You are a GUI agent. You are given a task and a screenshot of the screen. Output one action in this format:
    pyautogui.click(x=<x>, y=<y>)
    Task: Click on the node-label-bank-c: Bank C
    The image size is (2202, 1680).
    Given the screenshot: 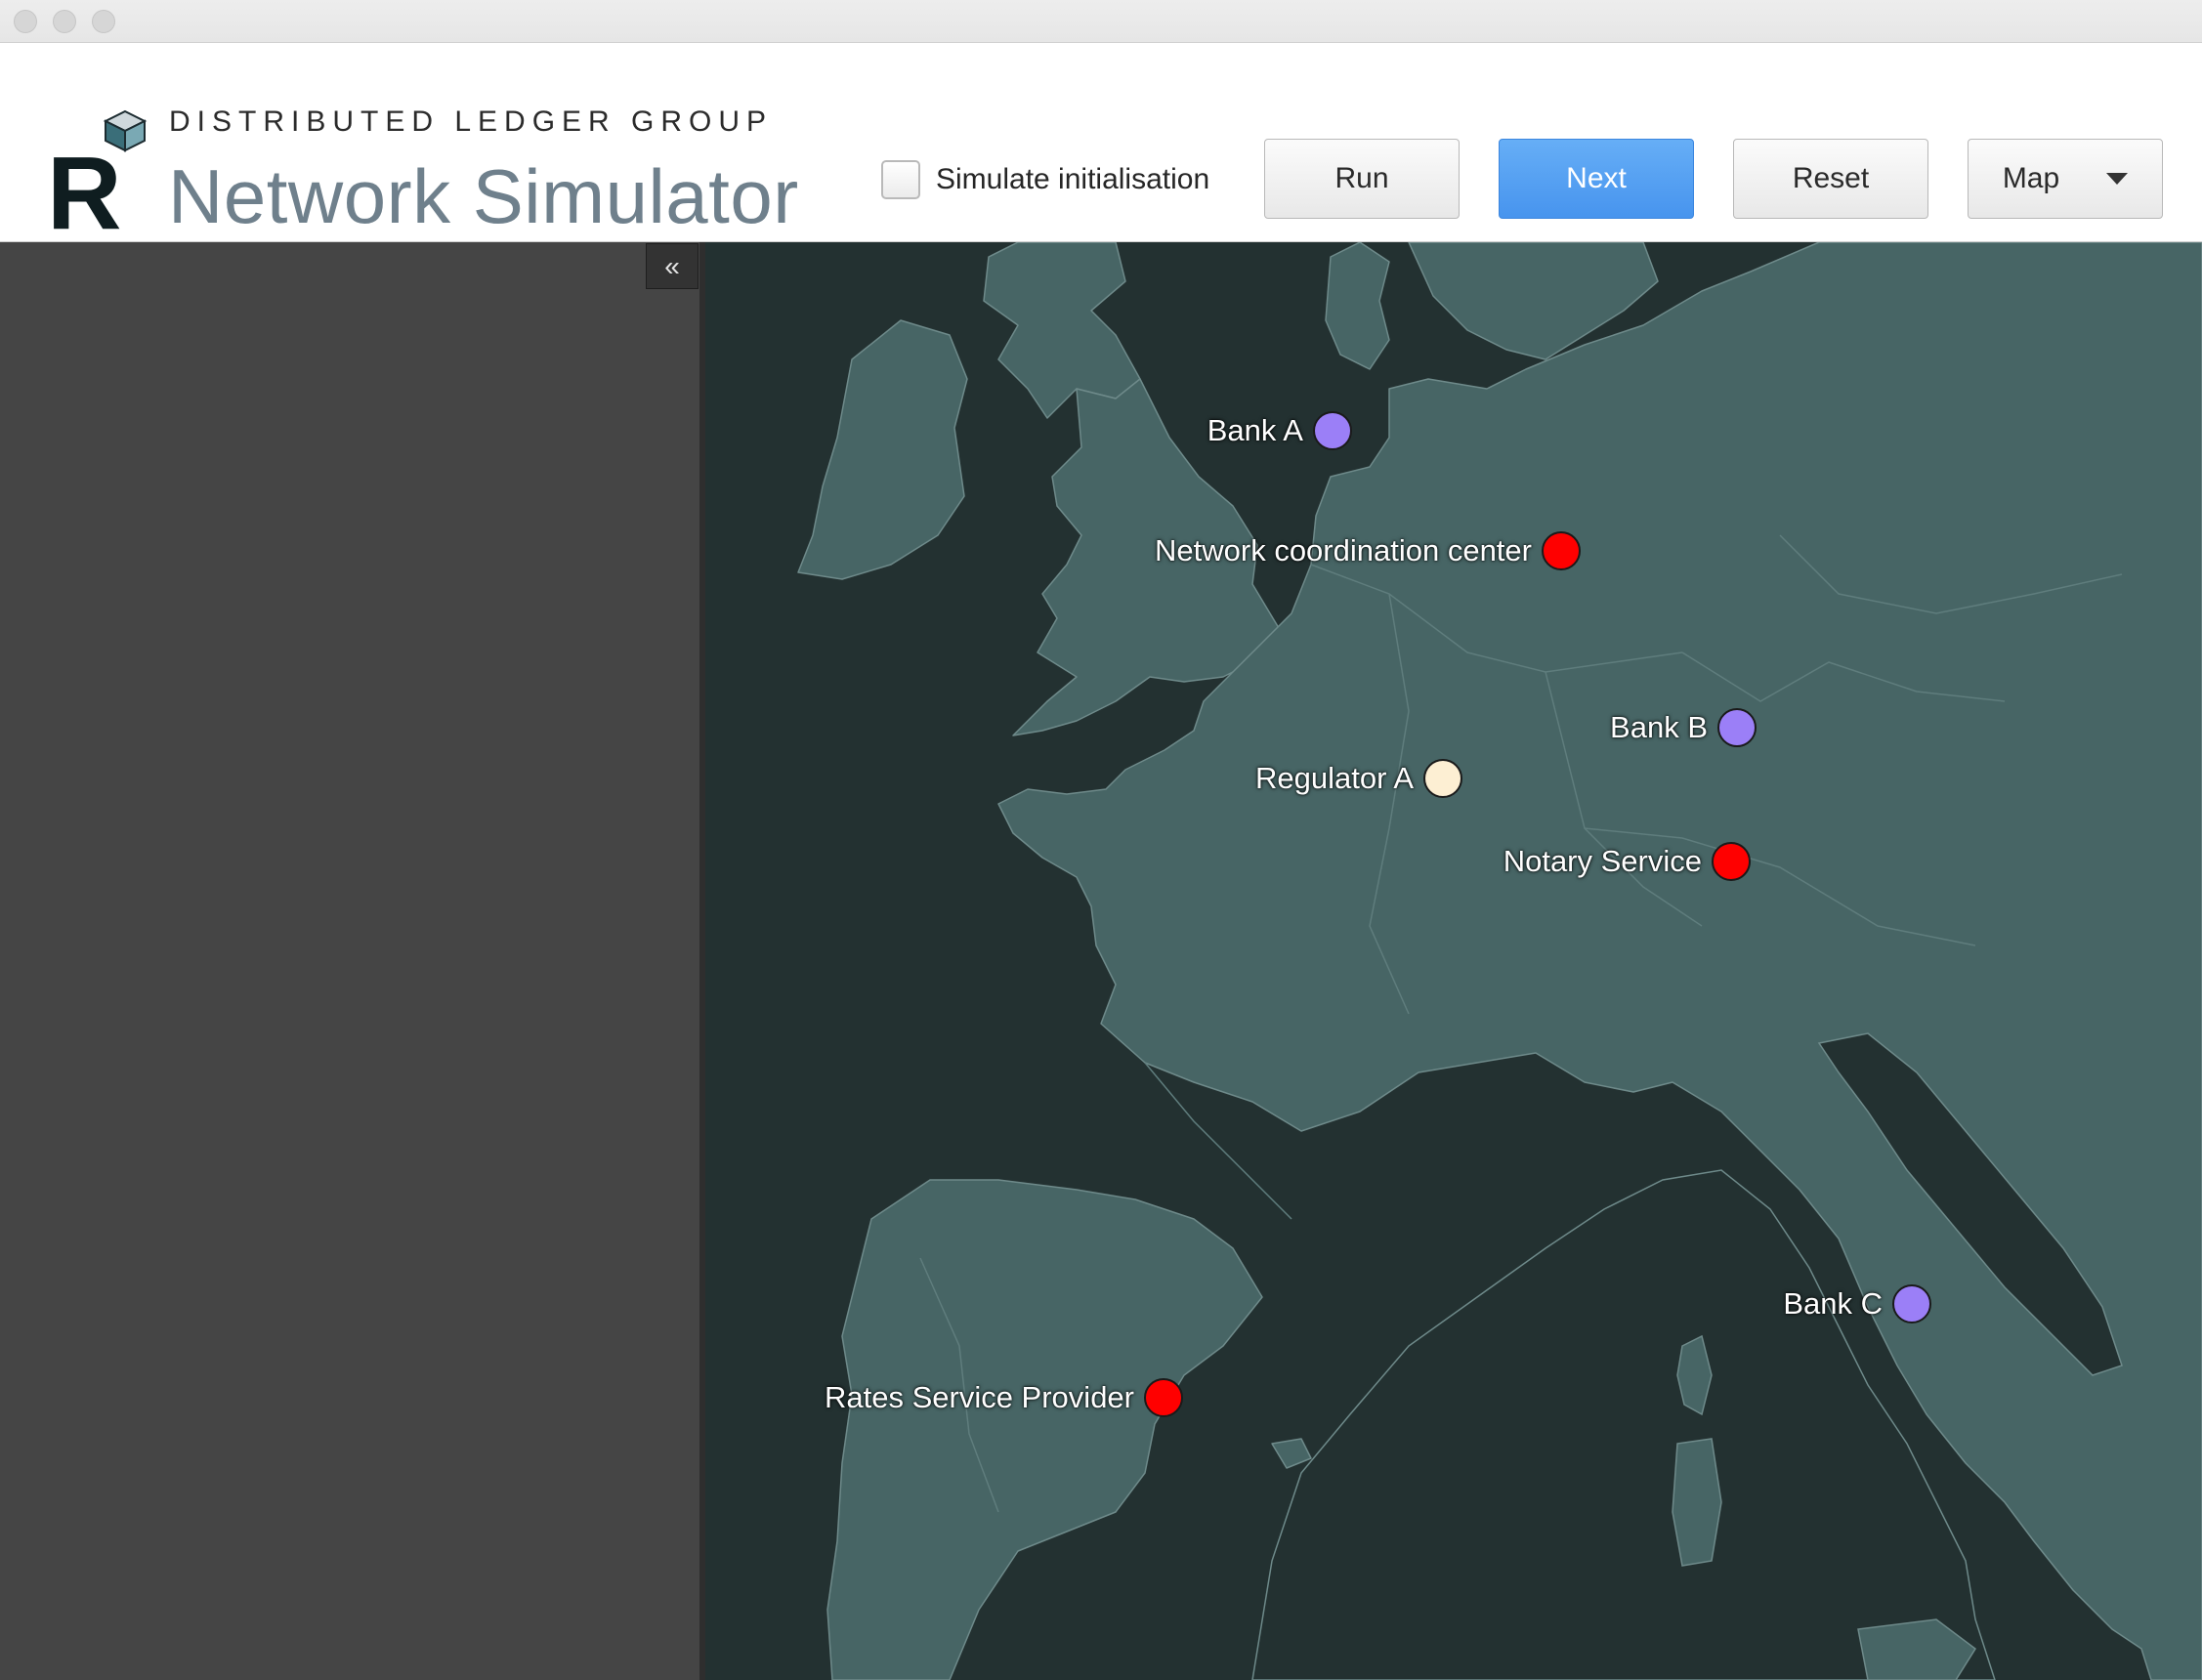 What is the action you would take?
    pyautogui.click(x=1833, y=1303)
    